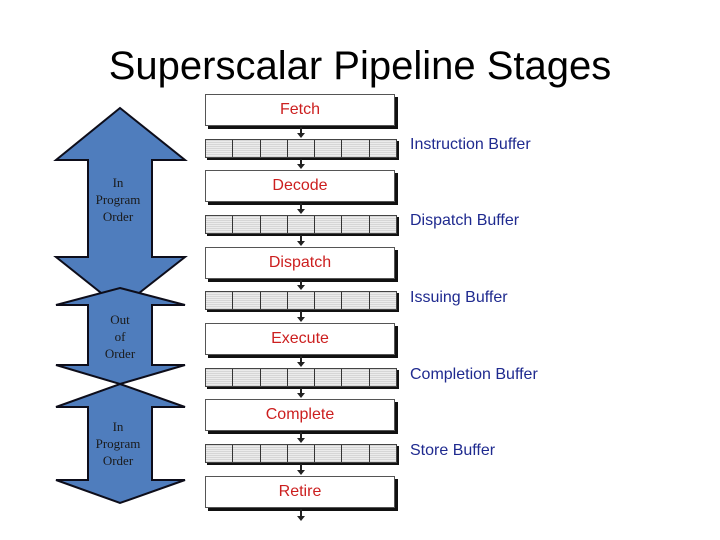 This screenshot has width=720, height=540. Describe the element at coordinates (300, 415) in the screenshot. I see `stage-complete: Complete` at that location.